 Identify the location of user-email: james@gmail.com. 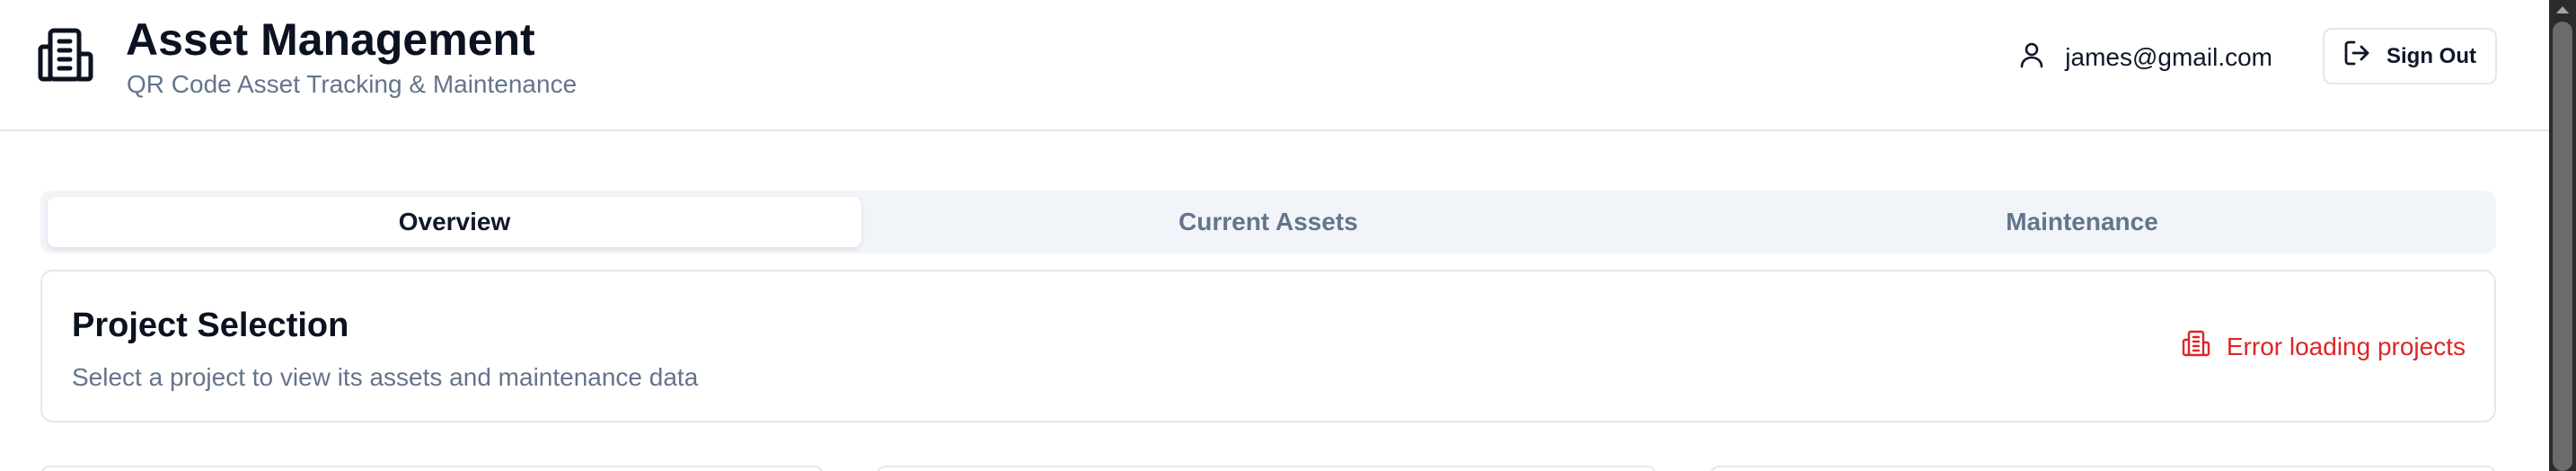
(2168, 57).